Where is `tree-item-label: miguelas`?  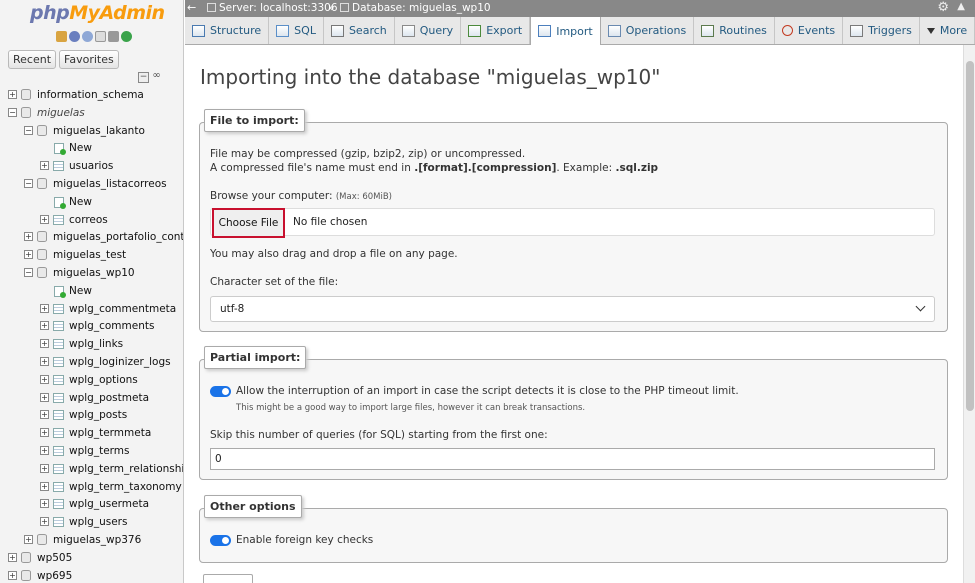
tree-item-label: miguelas is located at coordinates (61, 113).